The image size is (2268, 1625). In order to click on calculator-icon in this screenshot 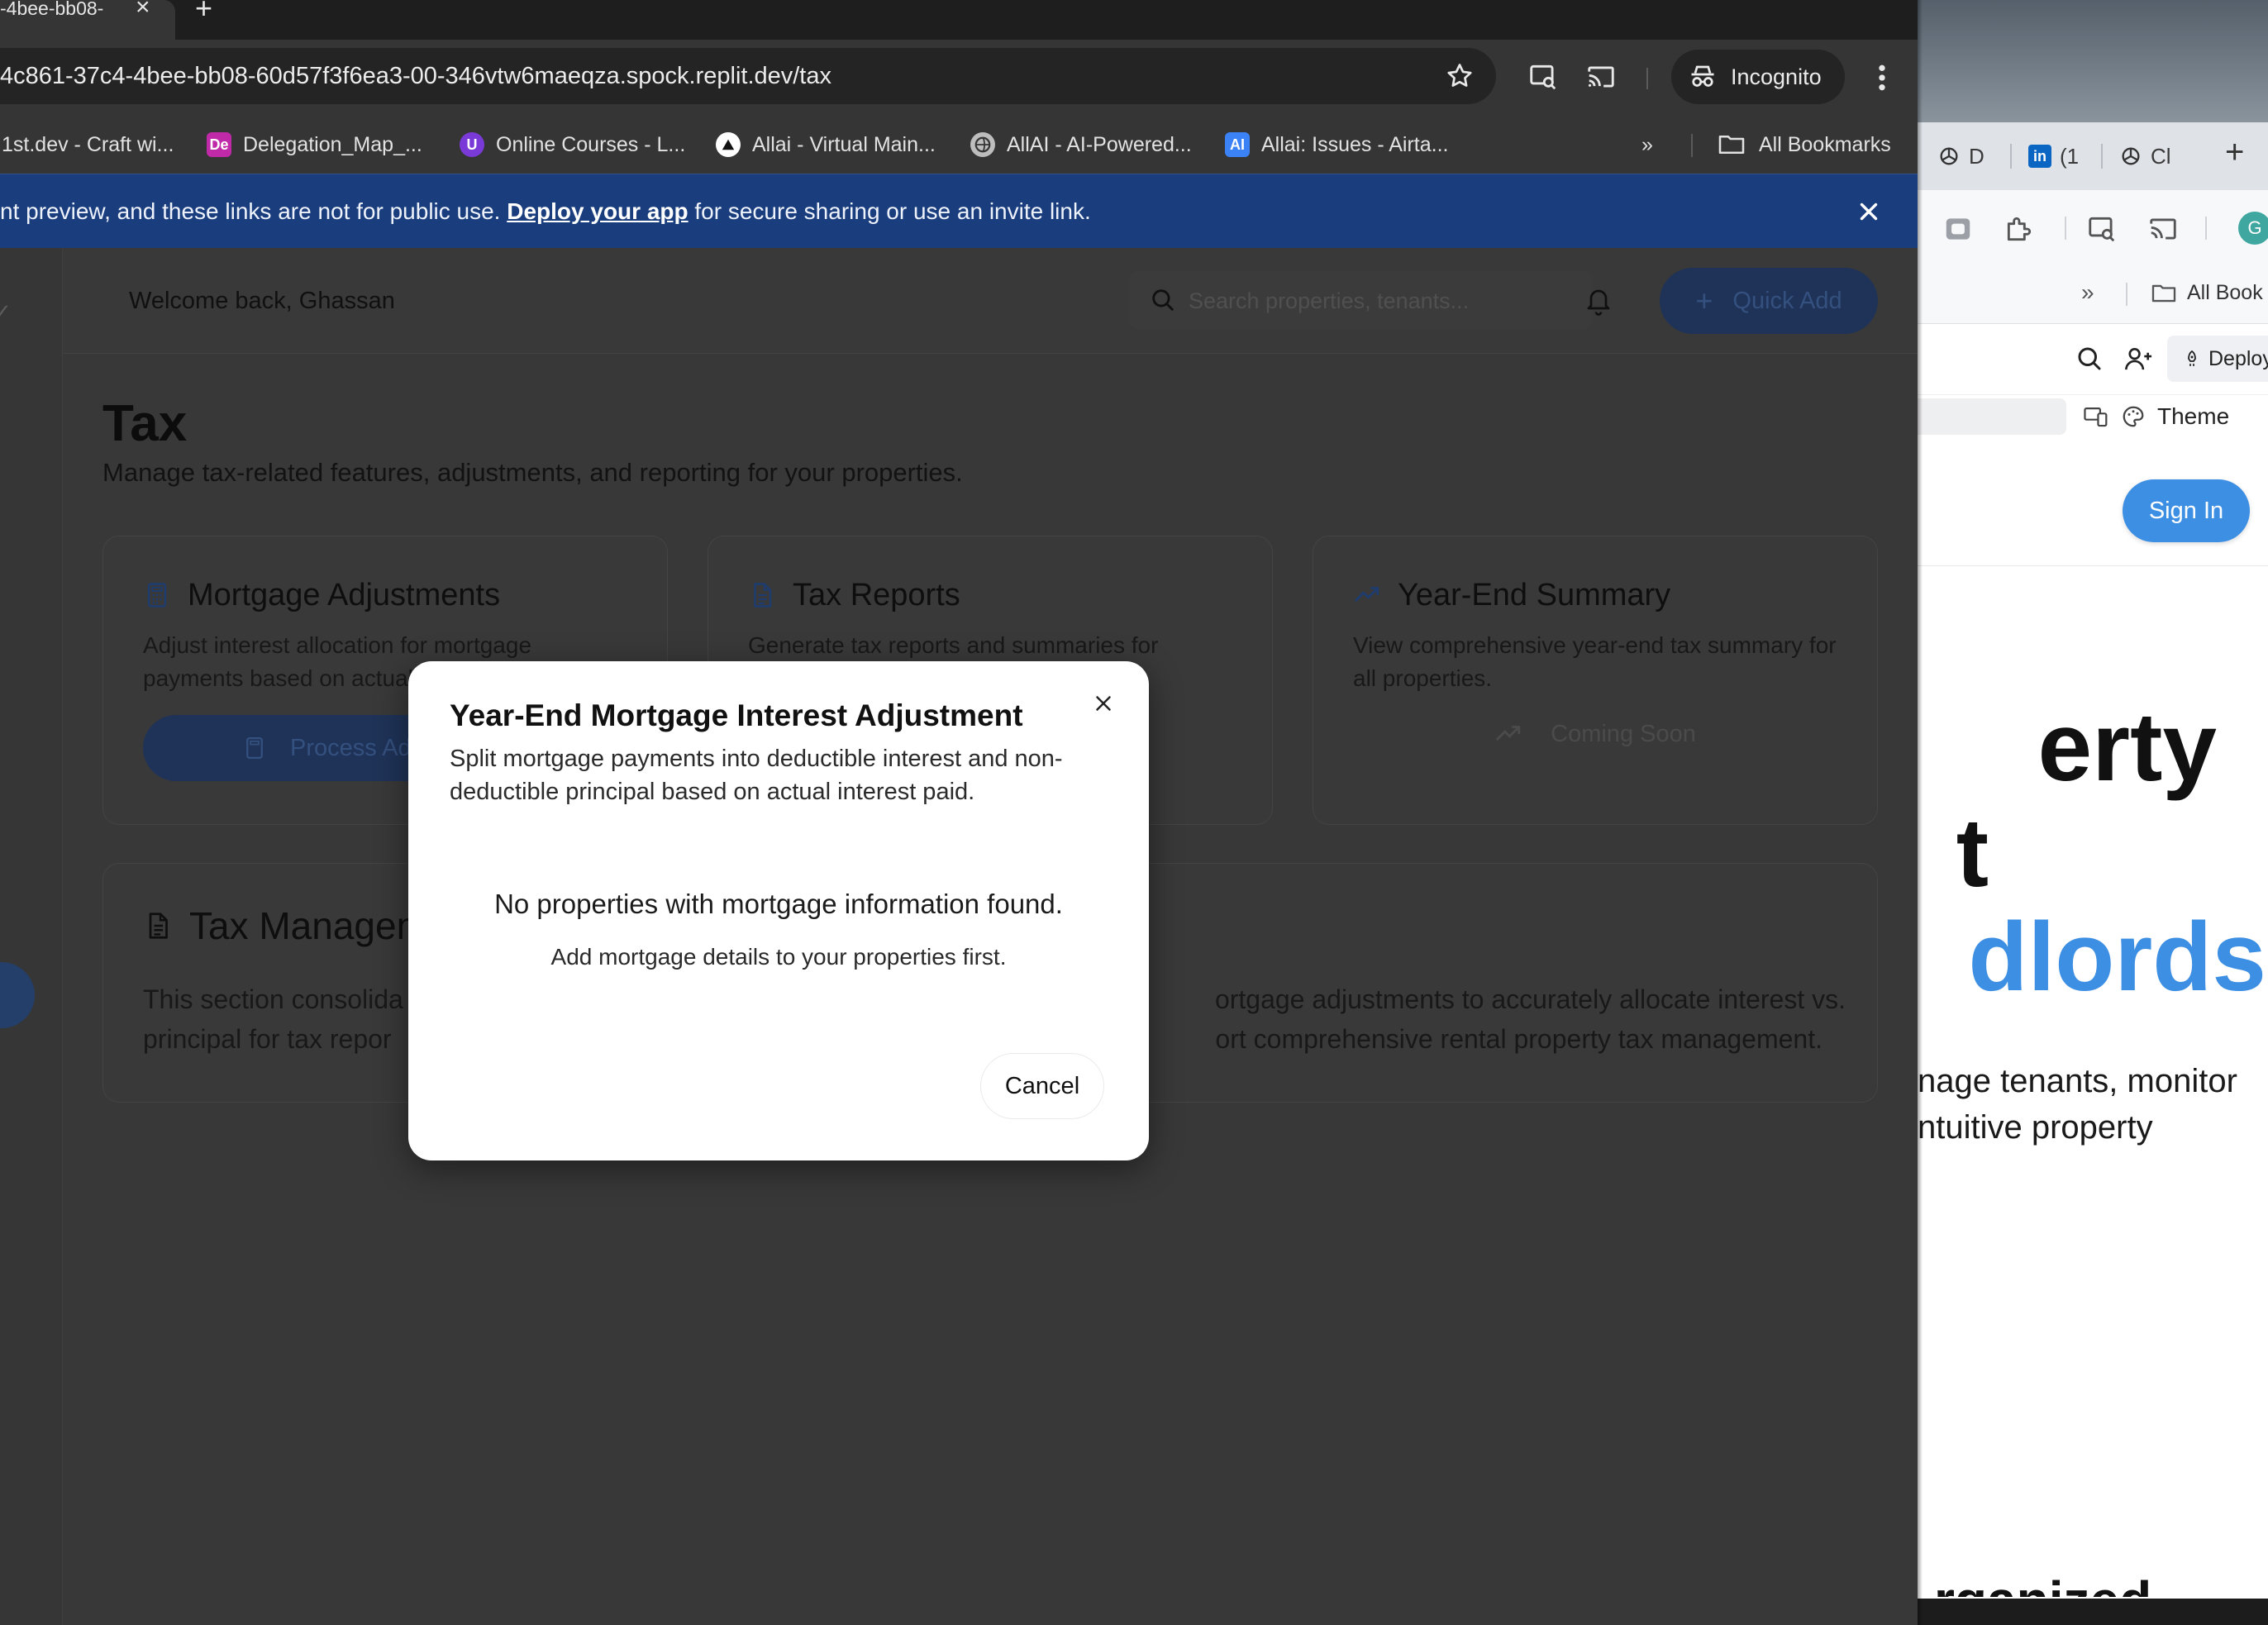, I will do `click(254, 748)`.